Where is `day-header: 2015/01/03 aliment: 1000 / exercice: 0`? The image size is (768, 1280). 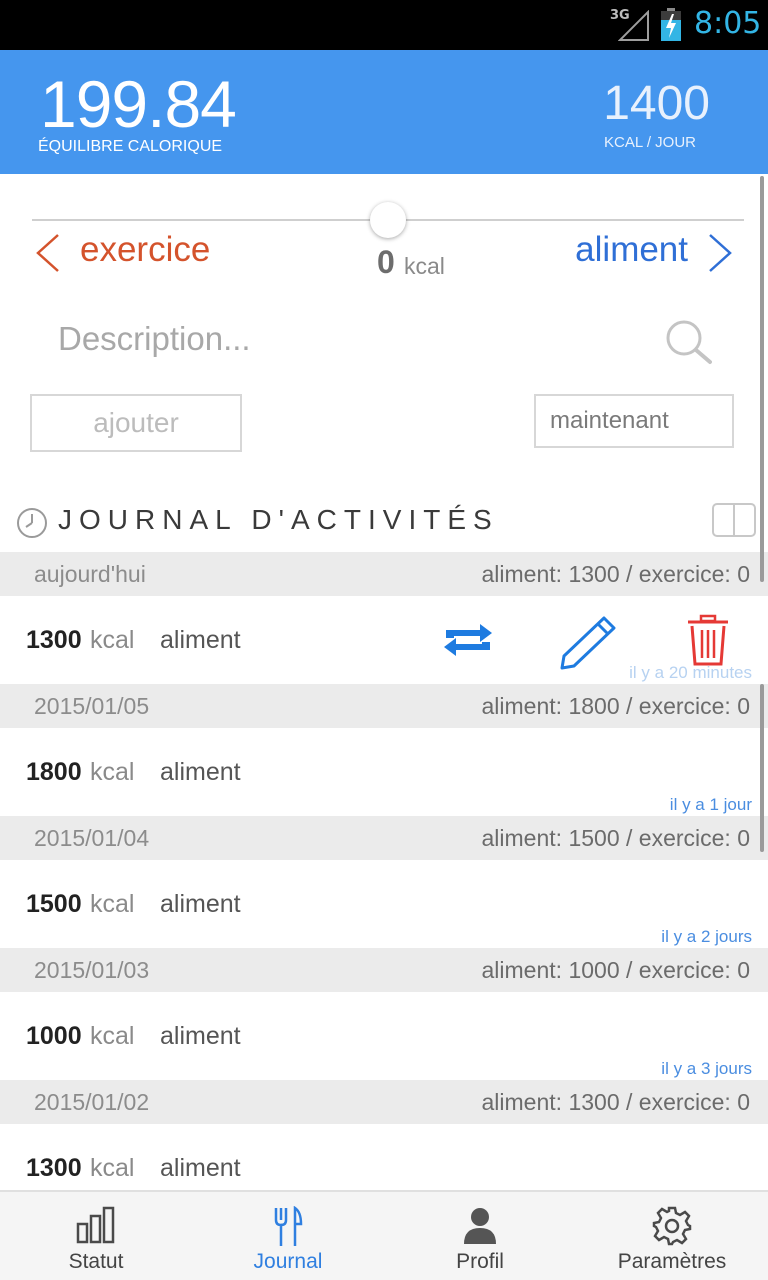
day-header: 2015/01/03 aliment: 1000 / exercice: 0 is located at coordinates (384, 970).